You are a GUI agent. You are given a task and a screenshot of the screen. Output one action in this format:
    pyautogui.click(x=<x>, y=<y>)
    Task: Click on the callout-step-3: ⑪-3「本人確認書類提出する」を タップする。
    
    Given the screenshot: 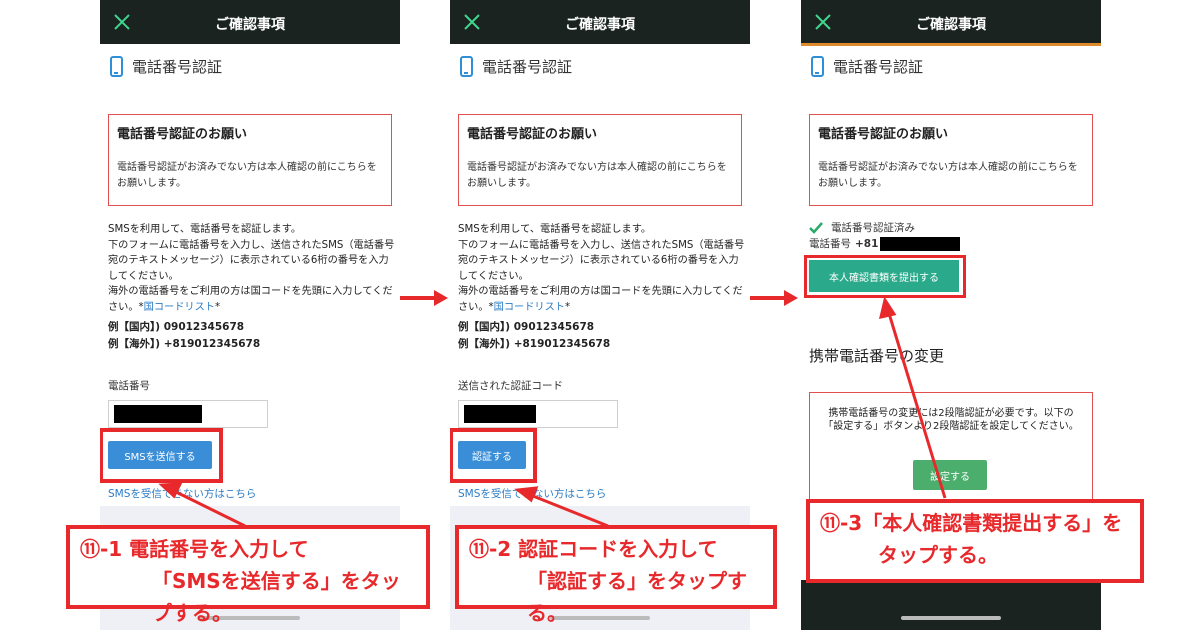 What is the action you would take?
    pyautogui.click(x=975, y=541)
    